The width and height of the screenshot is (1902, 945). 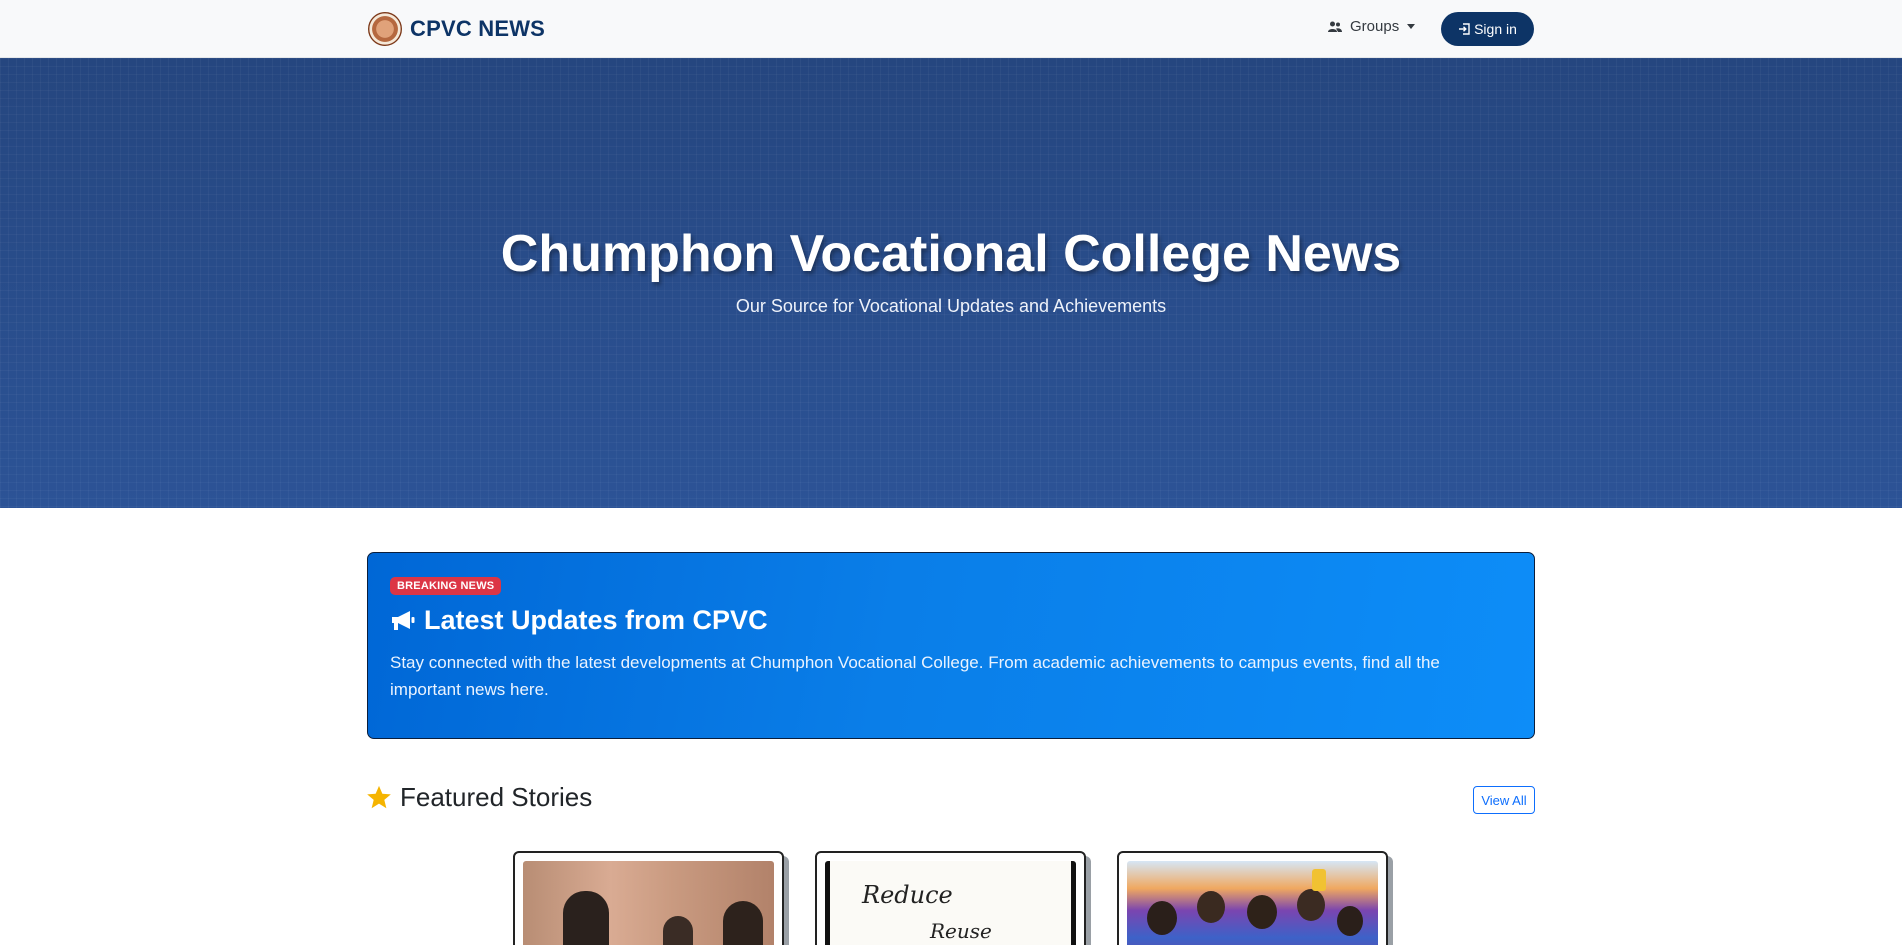 I want to click on users-icon, so click(x=1335, y=26).